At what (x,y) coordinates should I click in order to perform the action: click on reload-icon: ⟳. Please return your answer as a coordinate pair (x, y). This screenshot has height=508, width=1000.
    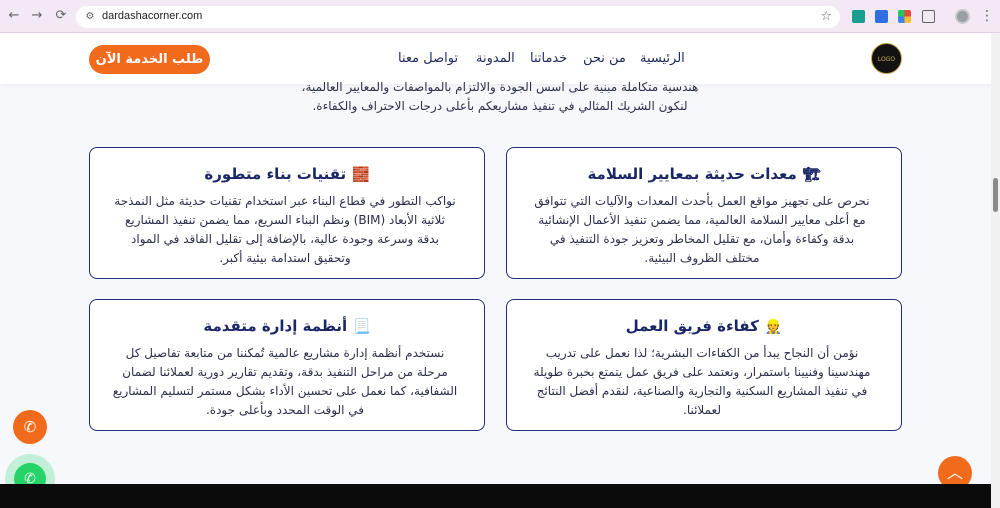
    Looking at the image, I should click on (61, 16).